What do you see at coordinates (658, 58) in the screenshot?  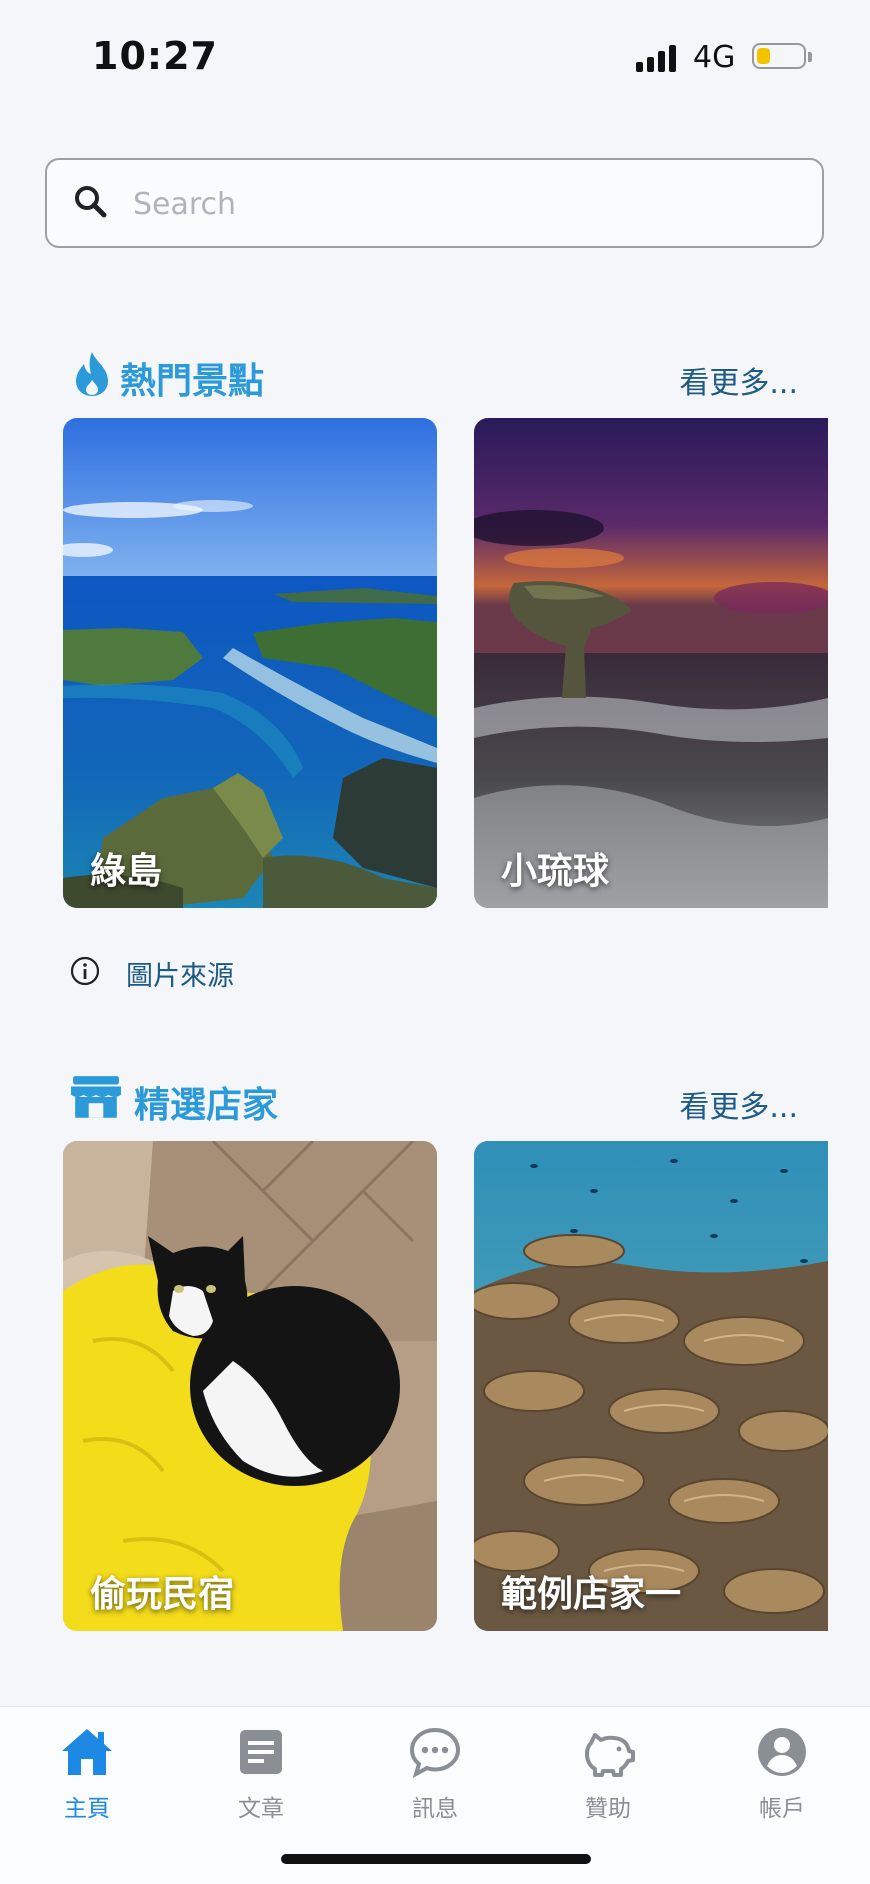 I see `signal-icon` at bounding box center [658, 58].